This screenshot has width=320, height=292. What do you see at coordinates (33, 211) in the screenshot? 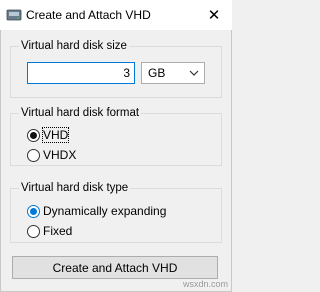
I see `radio-dynamic-circle` at bounding box center [33, 211].